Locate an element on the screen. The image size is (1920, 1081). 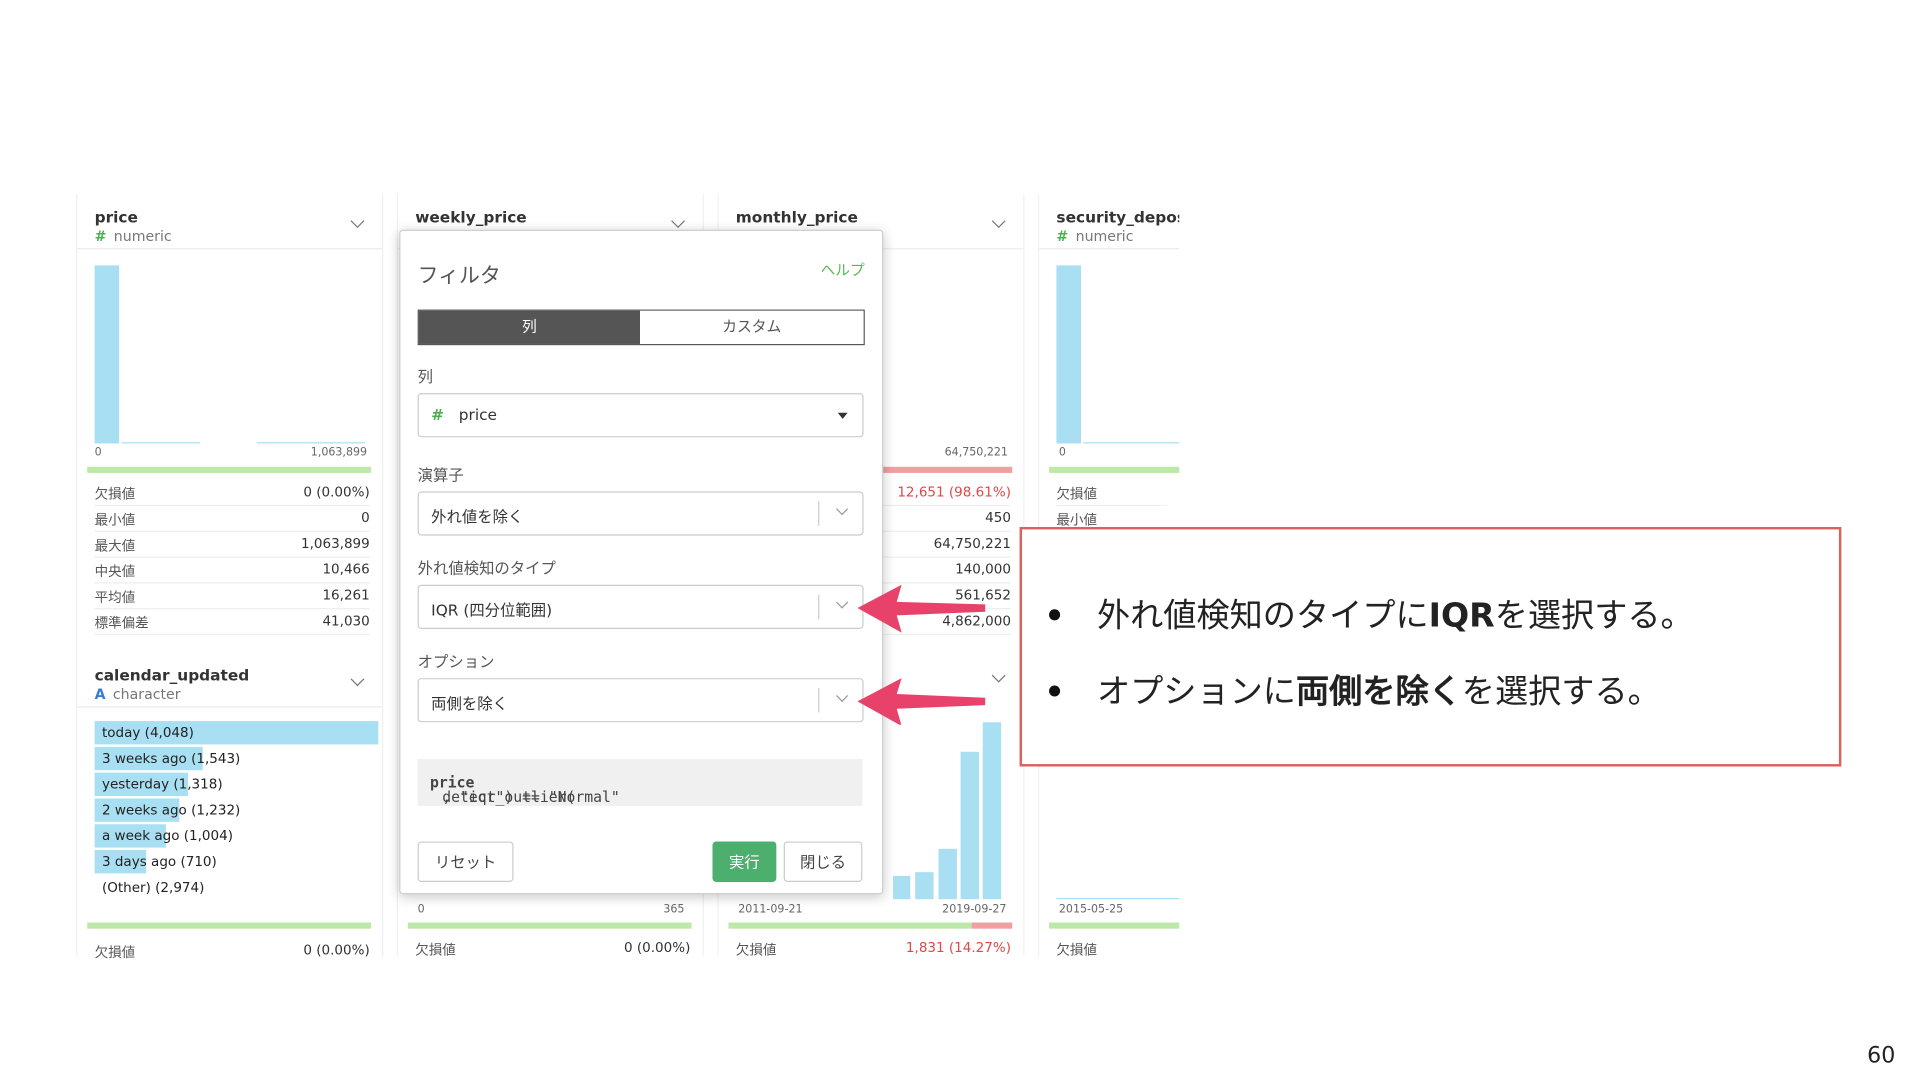
category-label: 2 weeks ago (1,232) is located at coordinates (171, 810).